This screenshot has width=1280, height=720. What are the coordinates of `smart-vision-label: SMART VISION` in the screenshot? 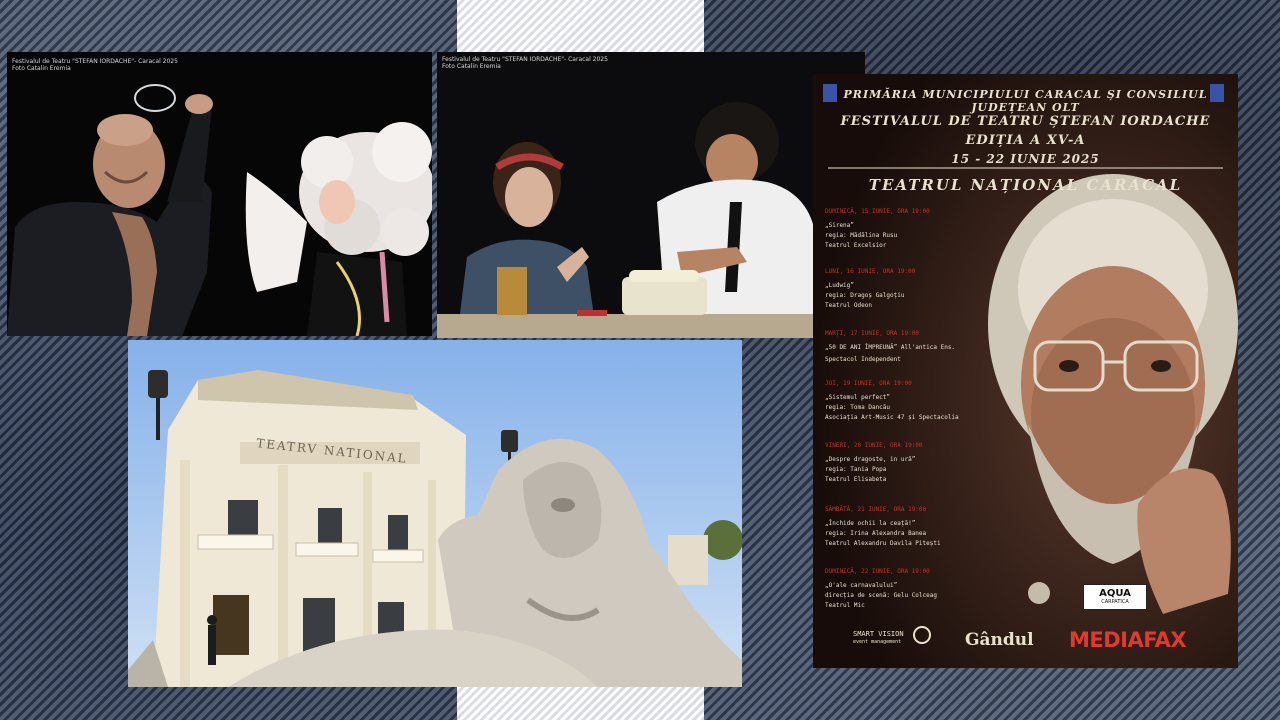 It's located at (878, 634).